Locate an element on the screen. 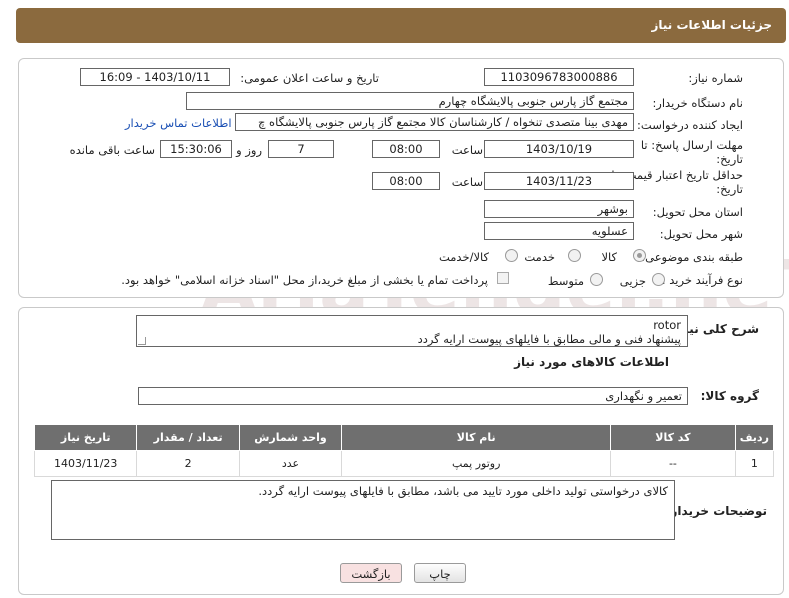  process-label: نوع فرآیند خرید : is located at coordinates (702, 280).